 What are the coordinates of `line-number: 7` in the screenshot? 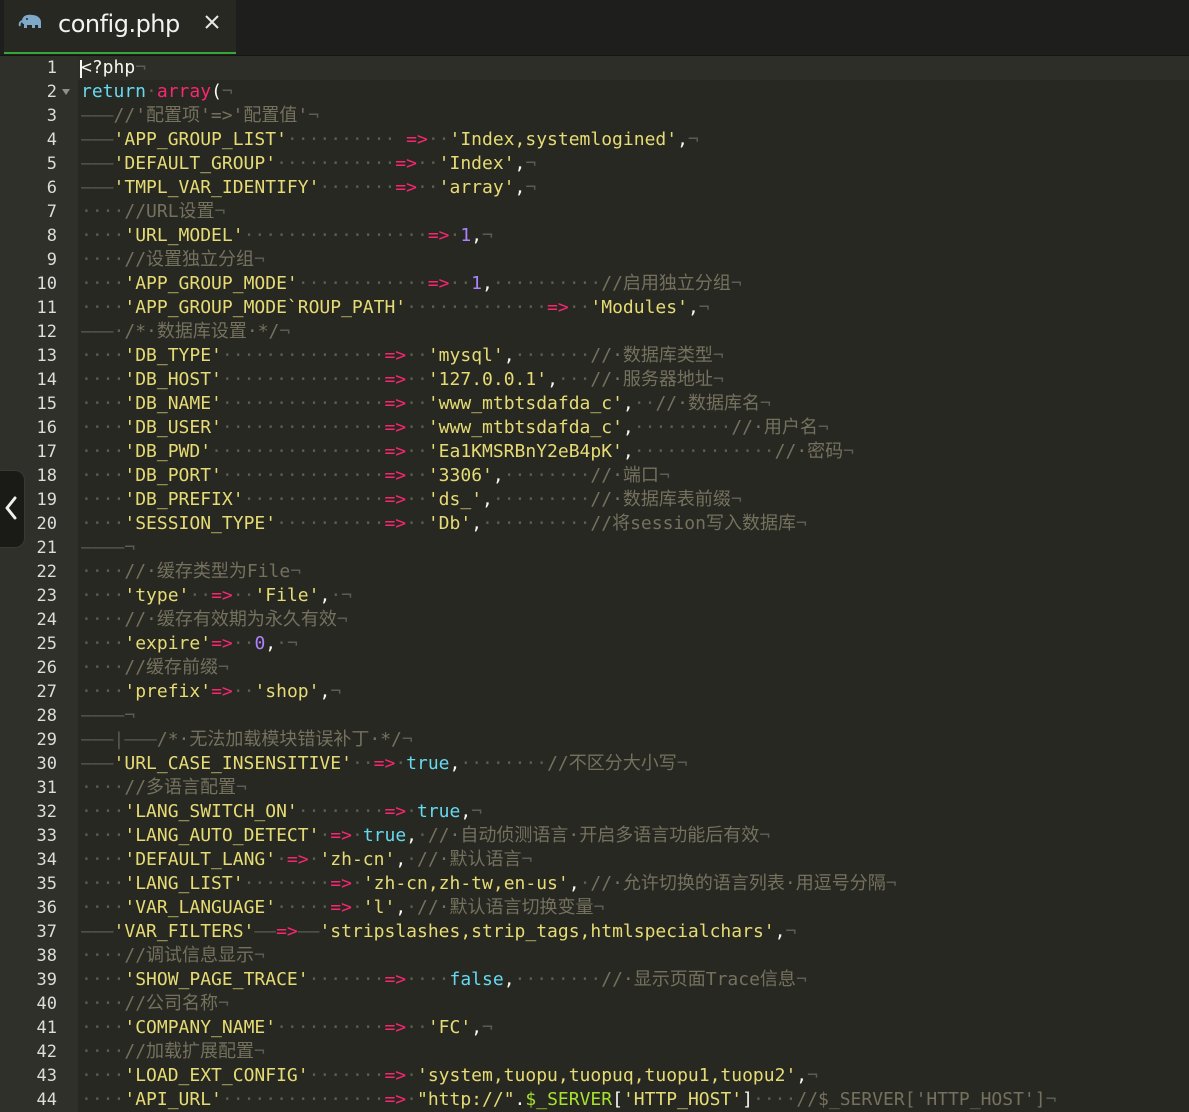 It's located at (51, 212).